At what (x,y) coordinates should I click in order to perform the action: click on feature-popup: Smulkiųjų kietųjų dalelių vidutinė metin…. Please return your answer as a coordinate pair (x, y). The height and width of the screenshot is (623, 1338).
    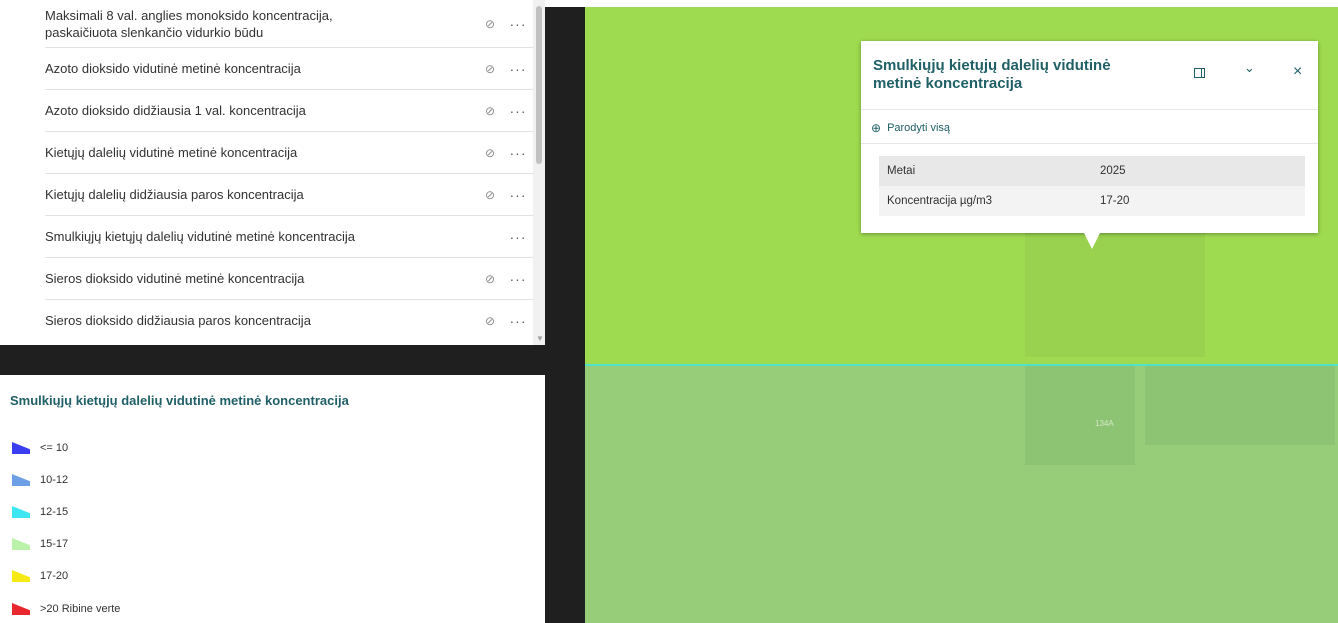
    Looking at the image, I should click on (1089, 137).